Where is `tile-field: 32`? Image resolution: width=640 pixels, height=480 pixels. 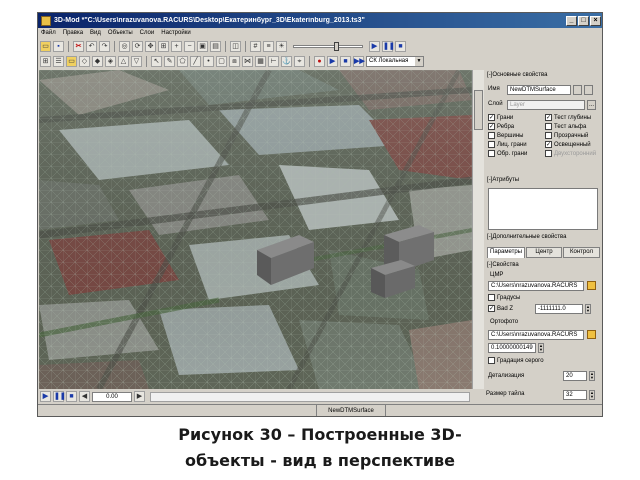
tile-field: 32 is located at coordinates (575, 395).